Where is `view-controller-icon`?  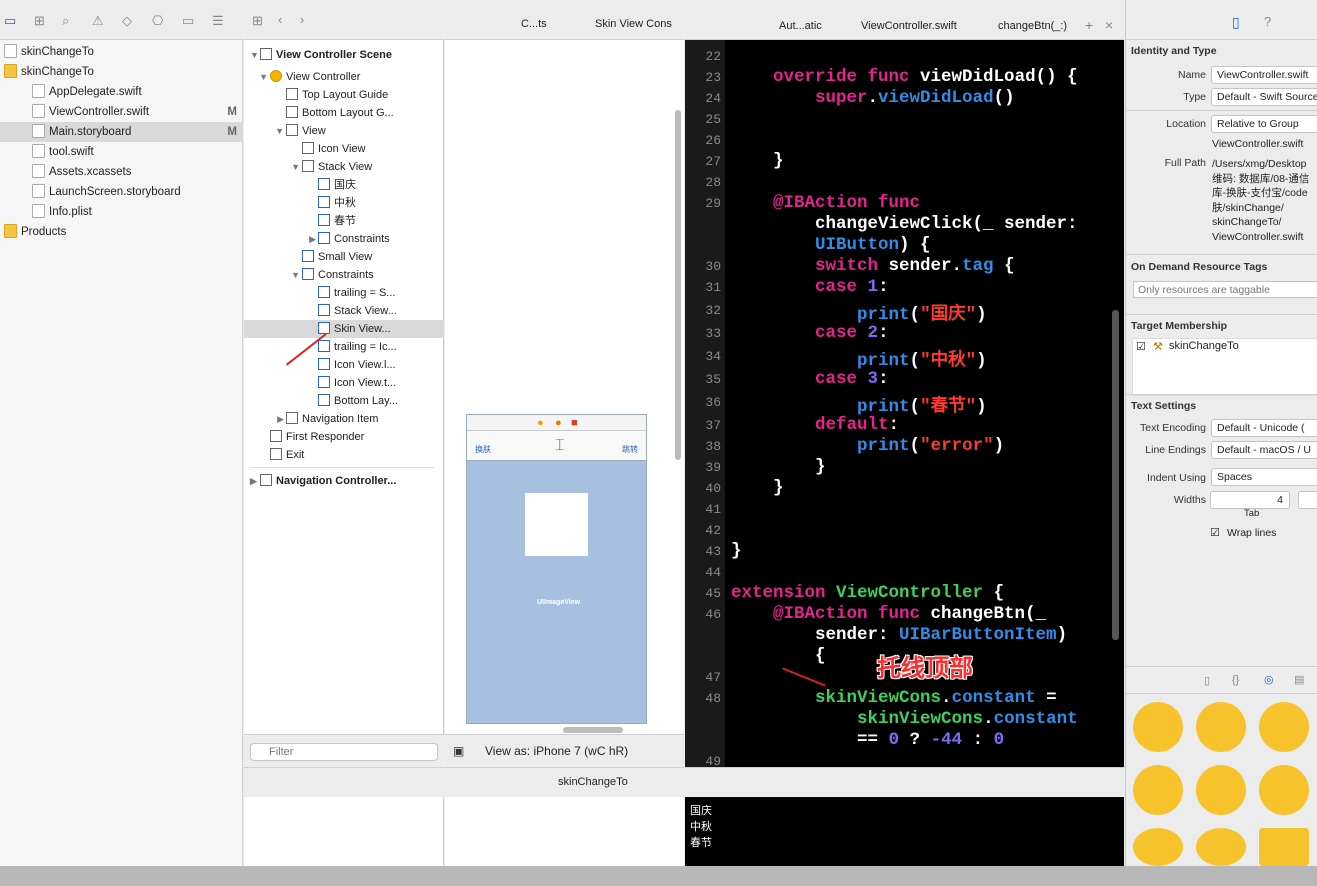
view-controller-icon is located at coordinates (1158, 727).